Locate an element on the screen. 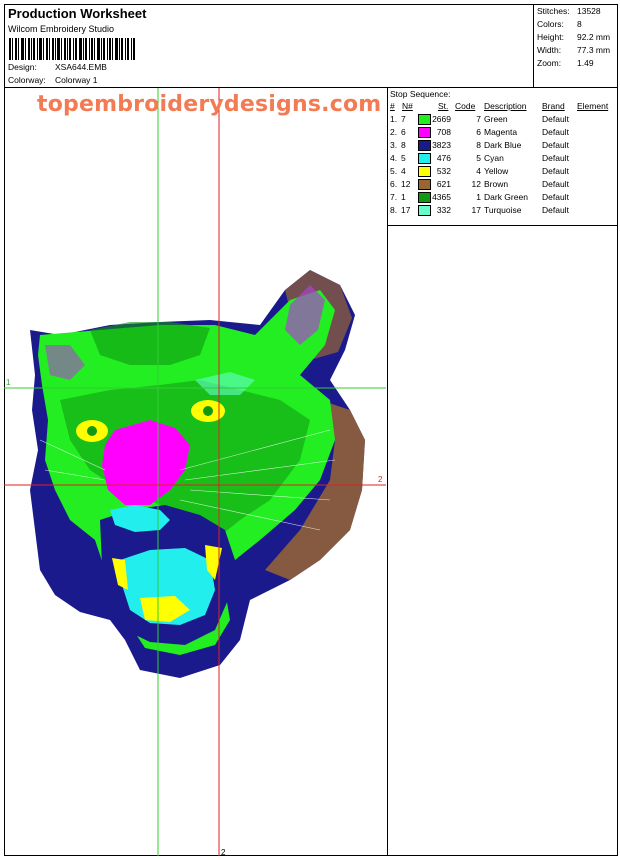 The image size is (620, 860). sequence-row: 4. 5 476 5 Cyan Default is located at coordinates (503, 159).